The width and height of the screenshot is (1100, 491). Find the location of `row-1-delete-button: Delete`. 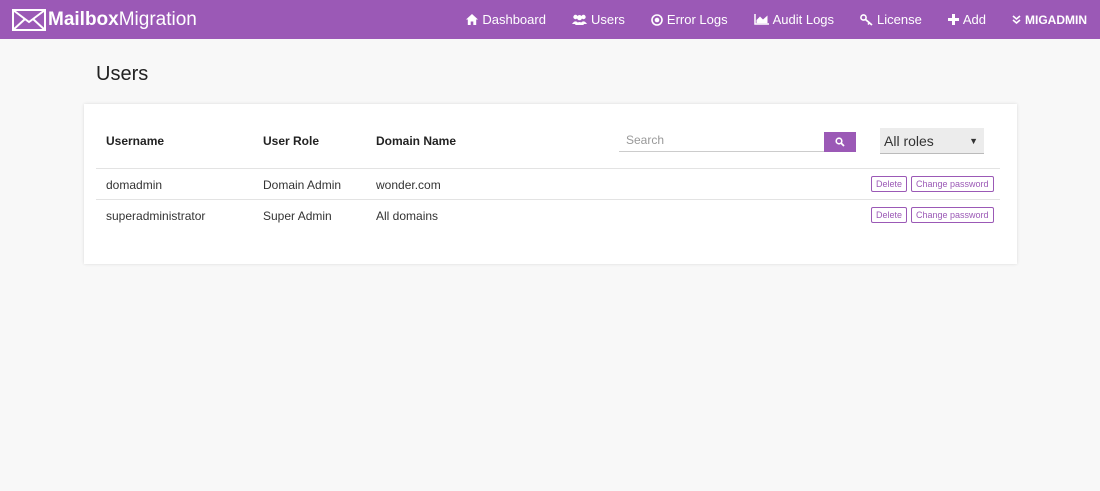

row-1-delete-button: Delete is located at coordinates (889, 184).